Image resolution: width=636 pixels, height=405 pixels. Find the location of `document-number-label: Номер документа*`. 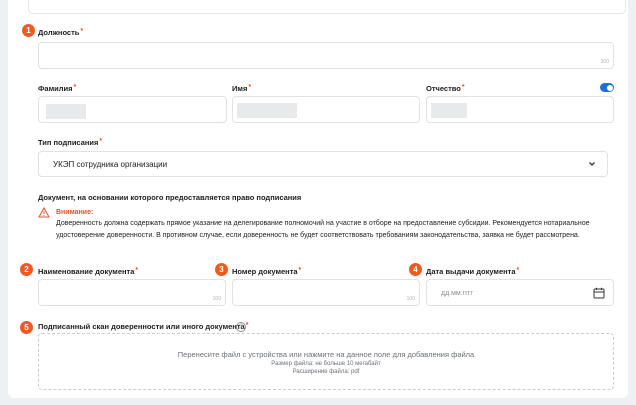

document-number-label: Номер документа* is located at coordinates (266, 271).